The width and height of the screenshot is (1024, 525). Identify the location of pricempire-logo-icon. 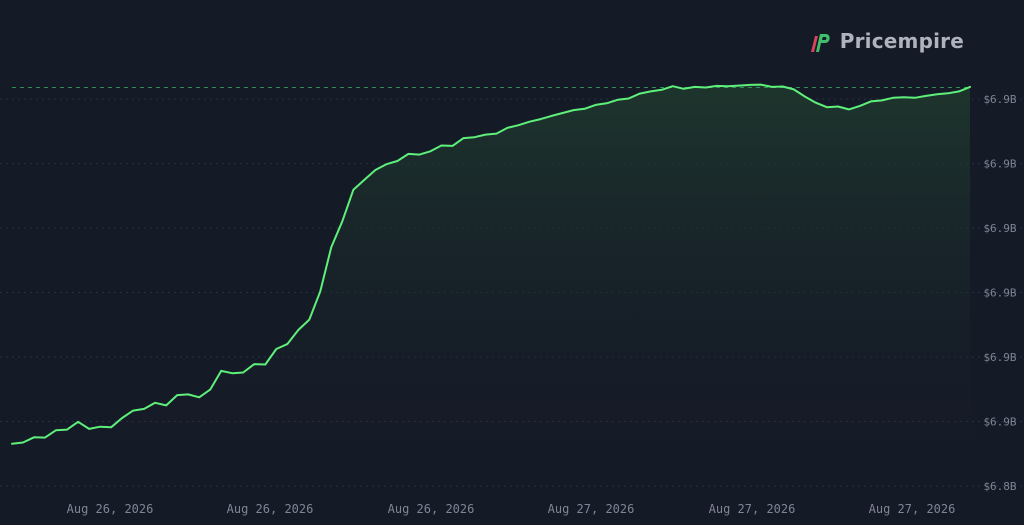
(820, 43).